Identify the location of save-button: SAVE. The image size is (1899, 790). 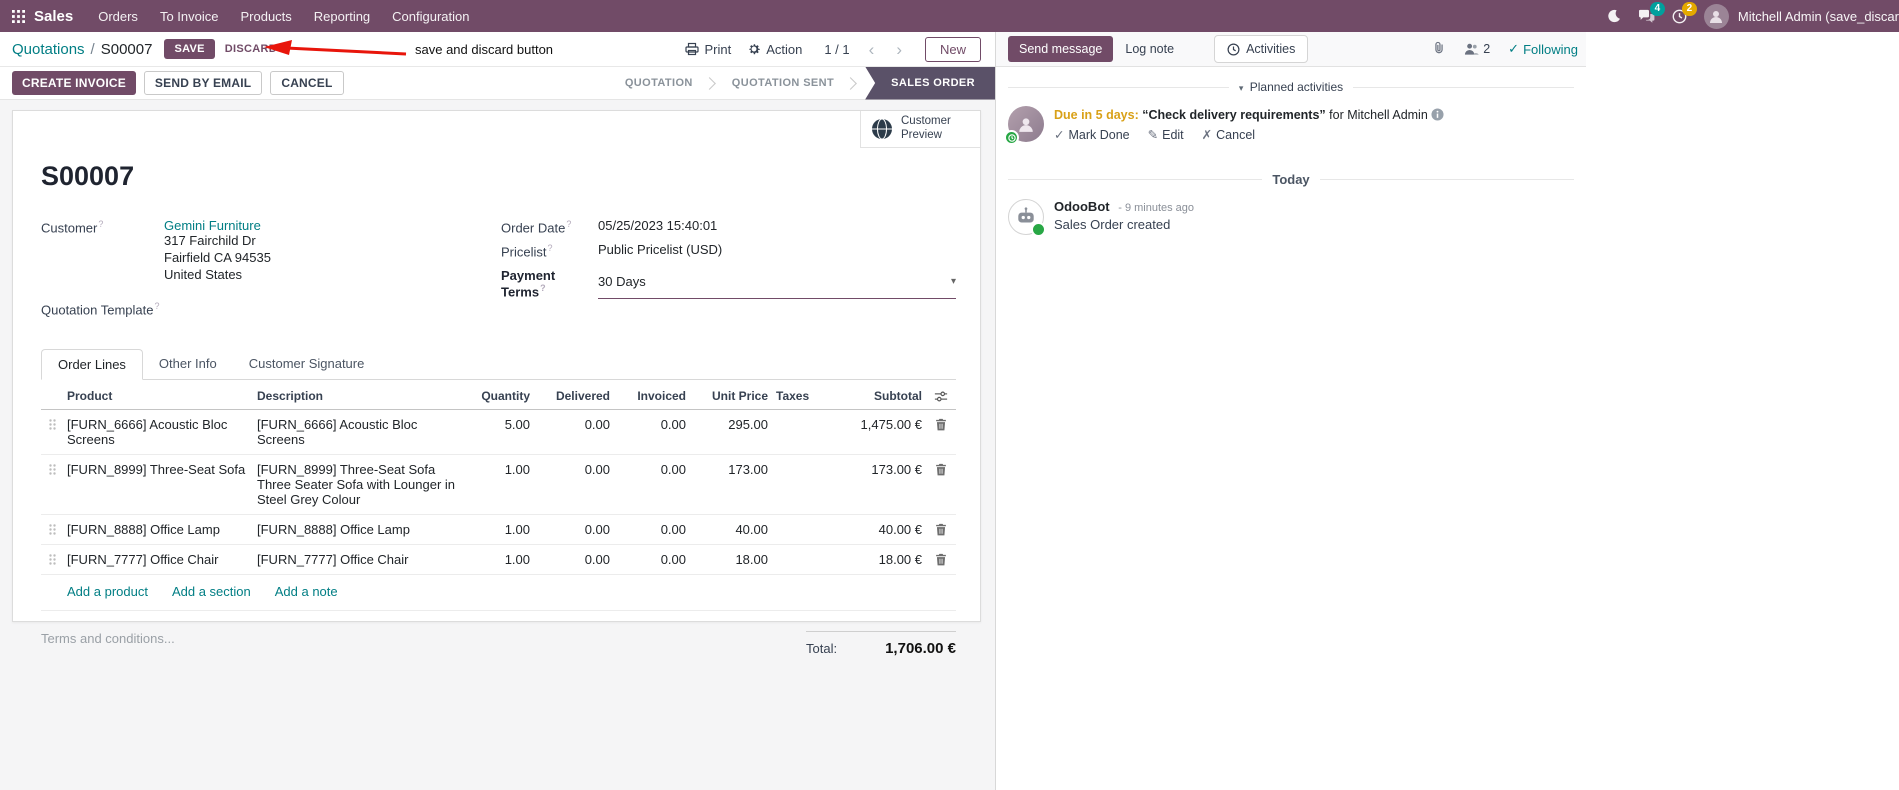
(189, 49).